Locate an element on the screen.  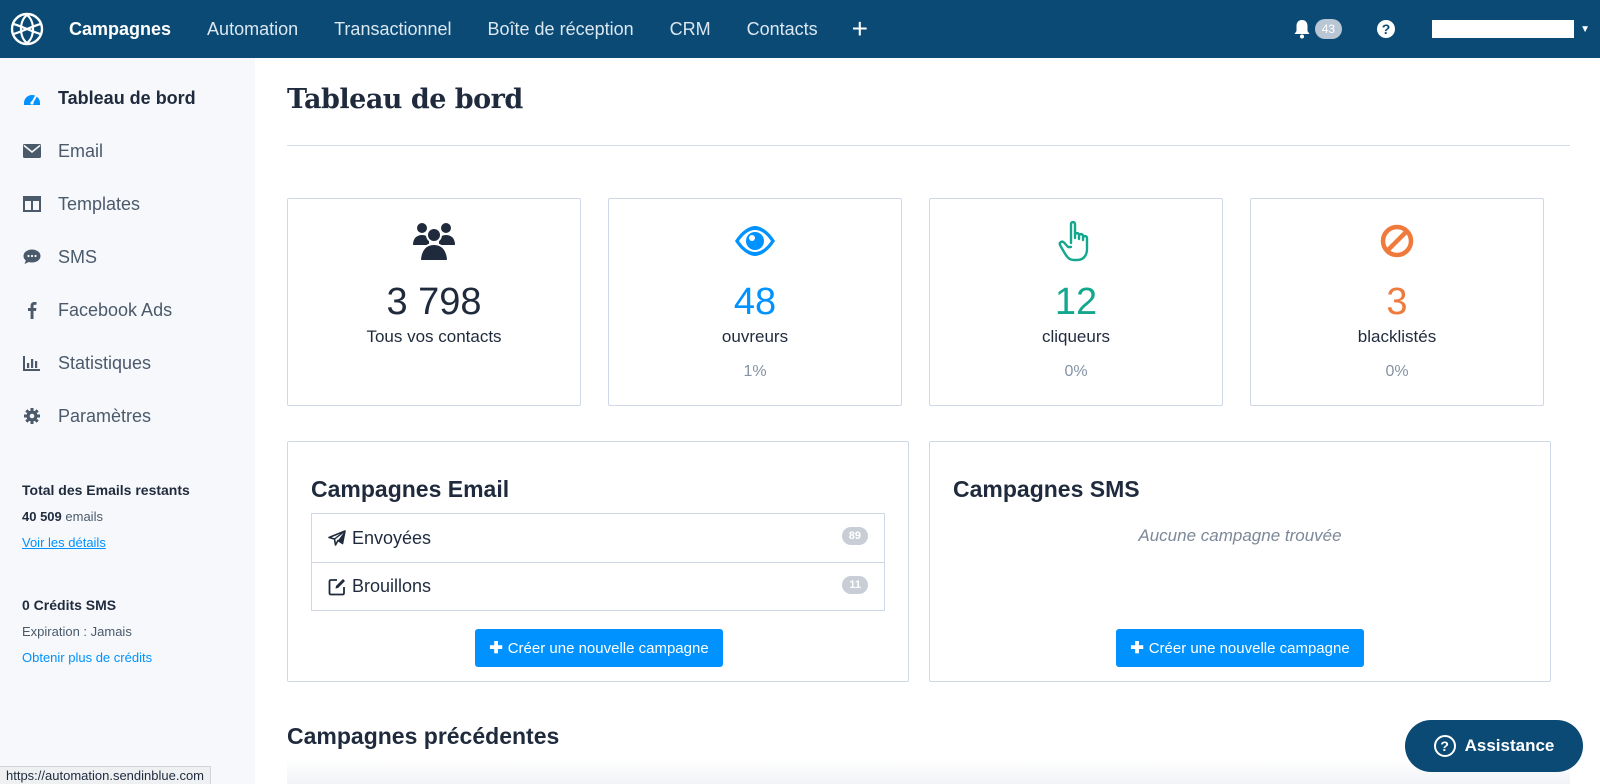
nav-contacts: Contacts is located at coordinates (782, 29).